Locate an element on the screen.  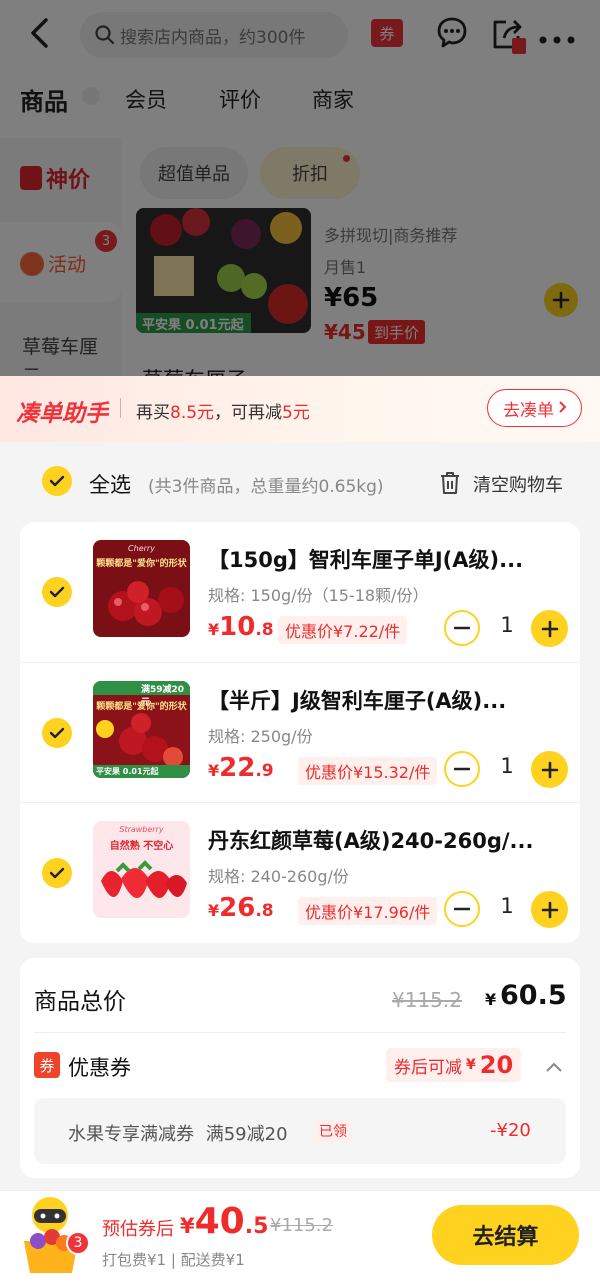
item-thumbnail: 满59减20元 颗颗都是"爱你"的形状 平安果 0.01元起 is located at coordinates (141, 729).